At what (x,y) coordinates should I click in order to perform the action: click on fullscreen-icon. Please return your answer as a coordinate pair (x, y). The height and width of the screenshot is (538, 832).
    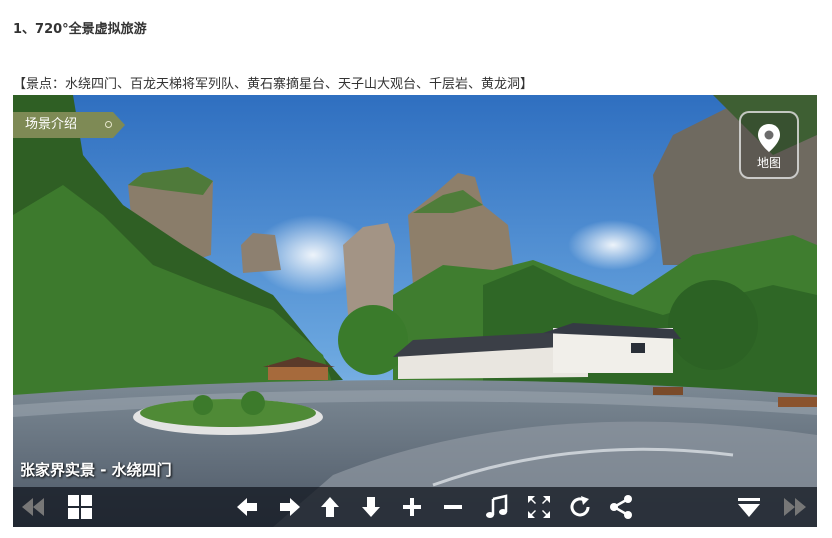
    Looking at the image, I should click on (539, 507).